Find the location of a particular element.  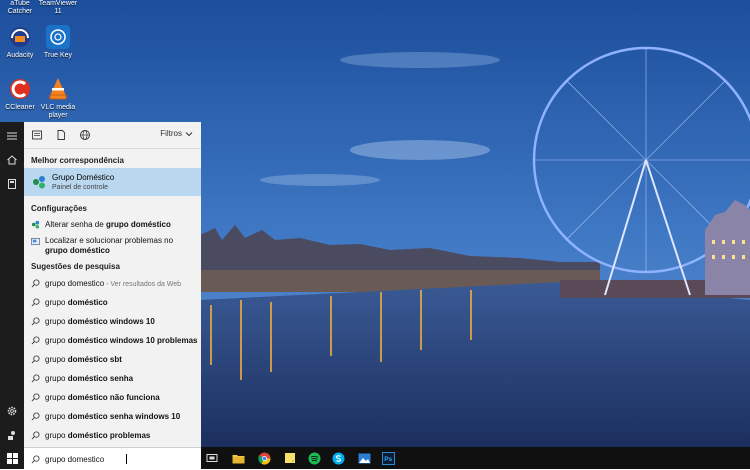

gear-icon is located at coordinates (12, 411).